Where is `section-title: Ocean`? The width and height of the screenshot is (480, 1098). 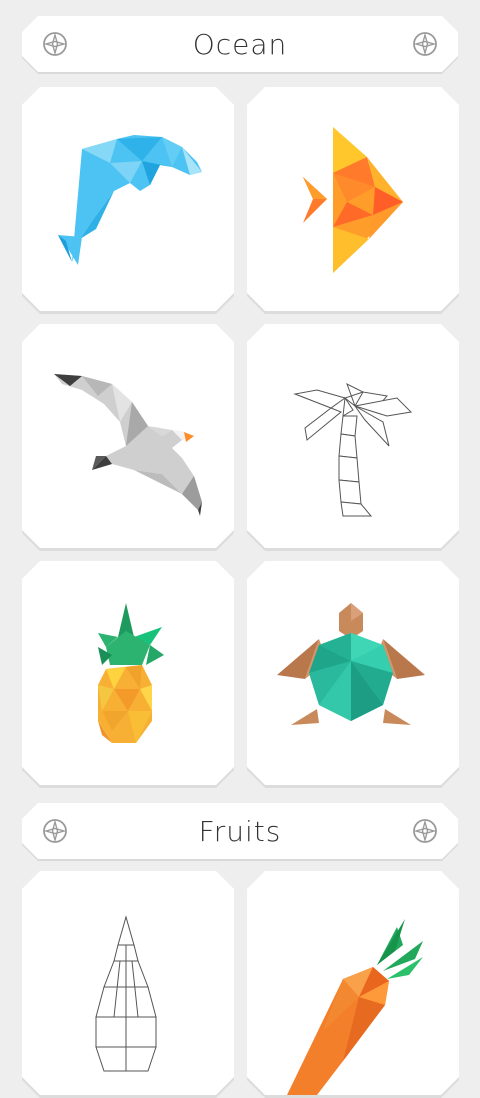 section-title: Ocean is located at coordinates (240, 44).